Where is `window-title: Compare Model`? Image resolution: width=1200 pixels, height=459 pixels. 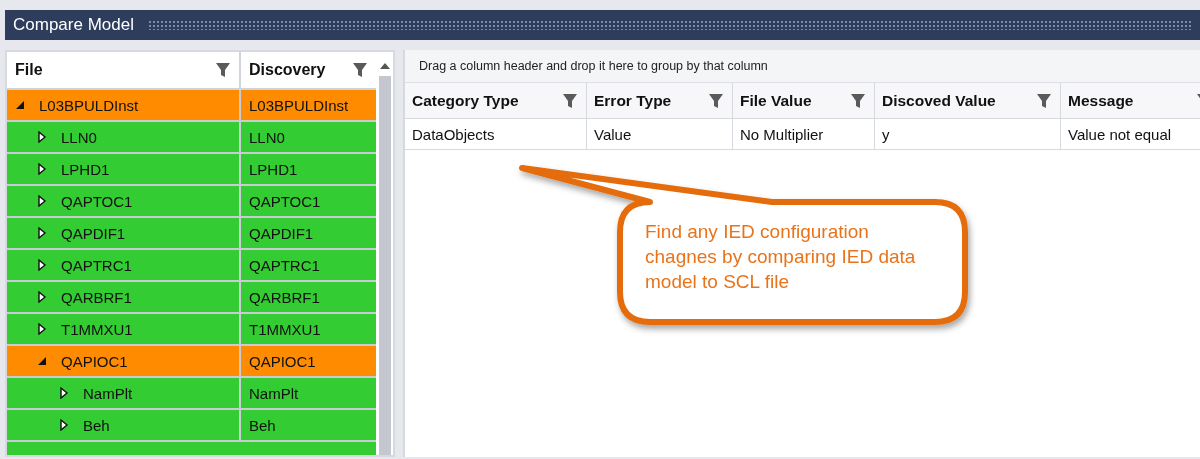
window-title: Compare Model is located at coordinates (73, 25).